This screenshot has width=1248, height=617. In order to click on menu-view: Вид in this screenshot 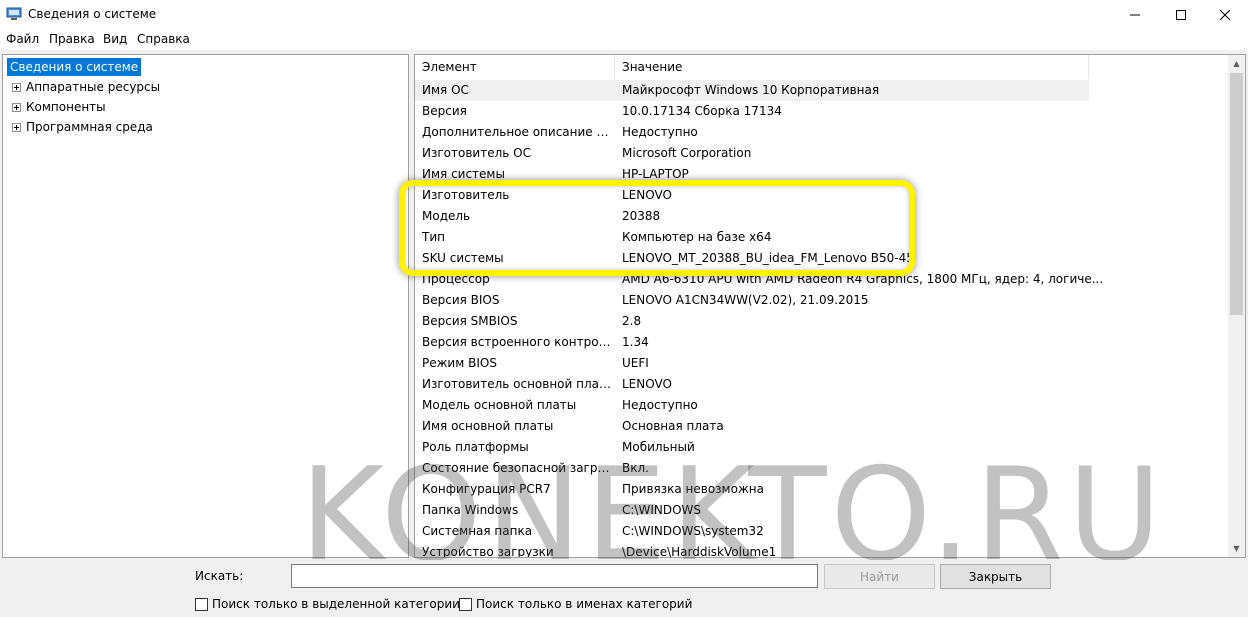, I will do `click(115, 39)`.